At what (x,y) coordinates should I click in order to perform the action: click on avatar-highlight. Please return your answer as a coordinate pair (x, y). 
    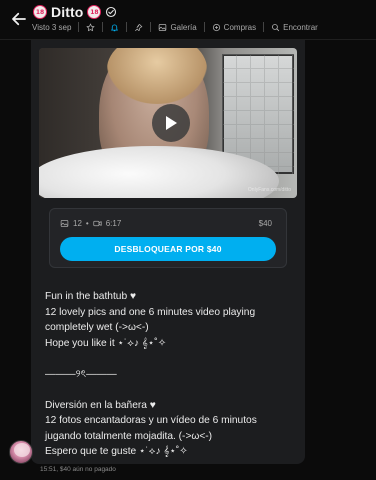
    Looking at the image, I should click on (22, 450).